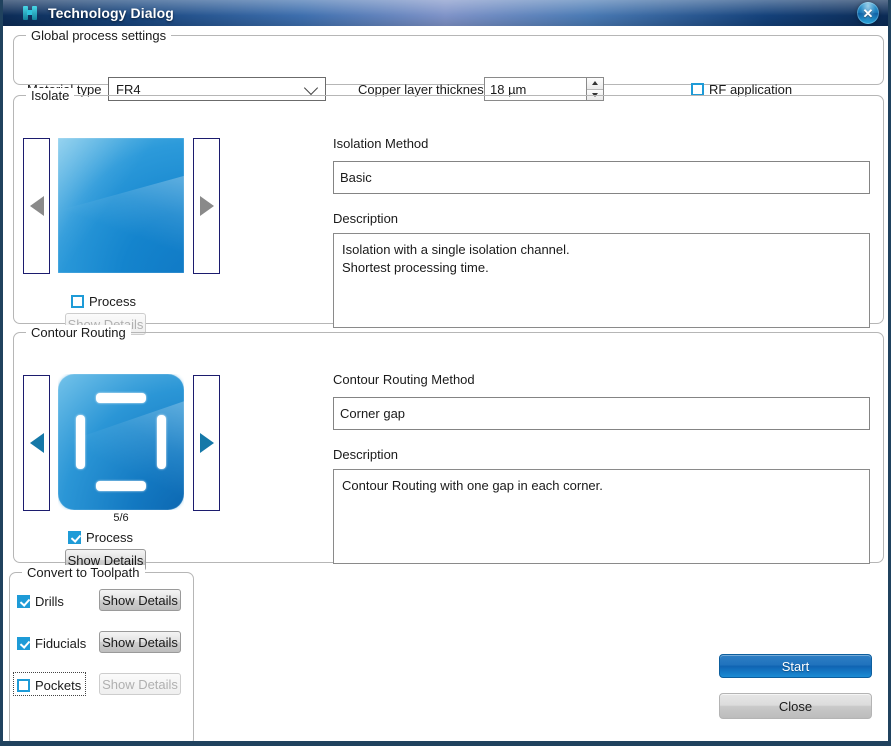 The height and width of the screenshot is (746, 891). Describe the element at coordinates (23, 685) in the screenshot. I see `toolpath-pockets-checkbox-box` at that location.